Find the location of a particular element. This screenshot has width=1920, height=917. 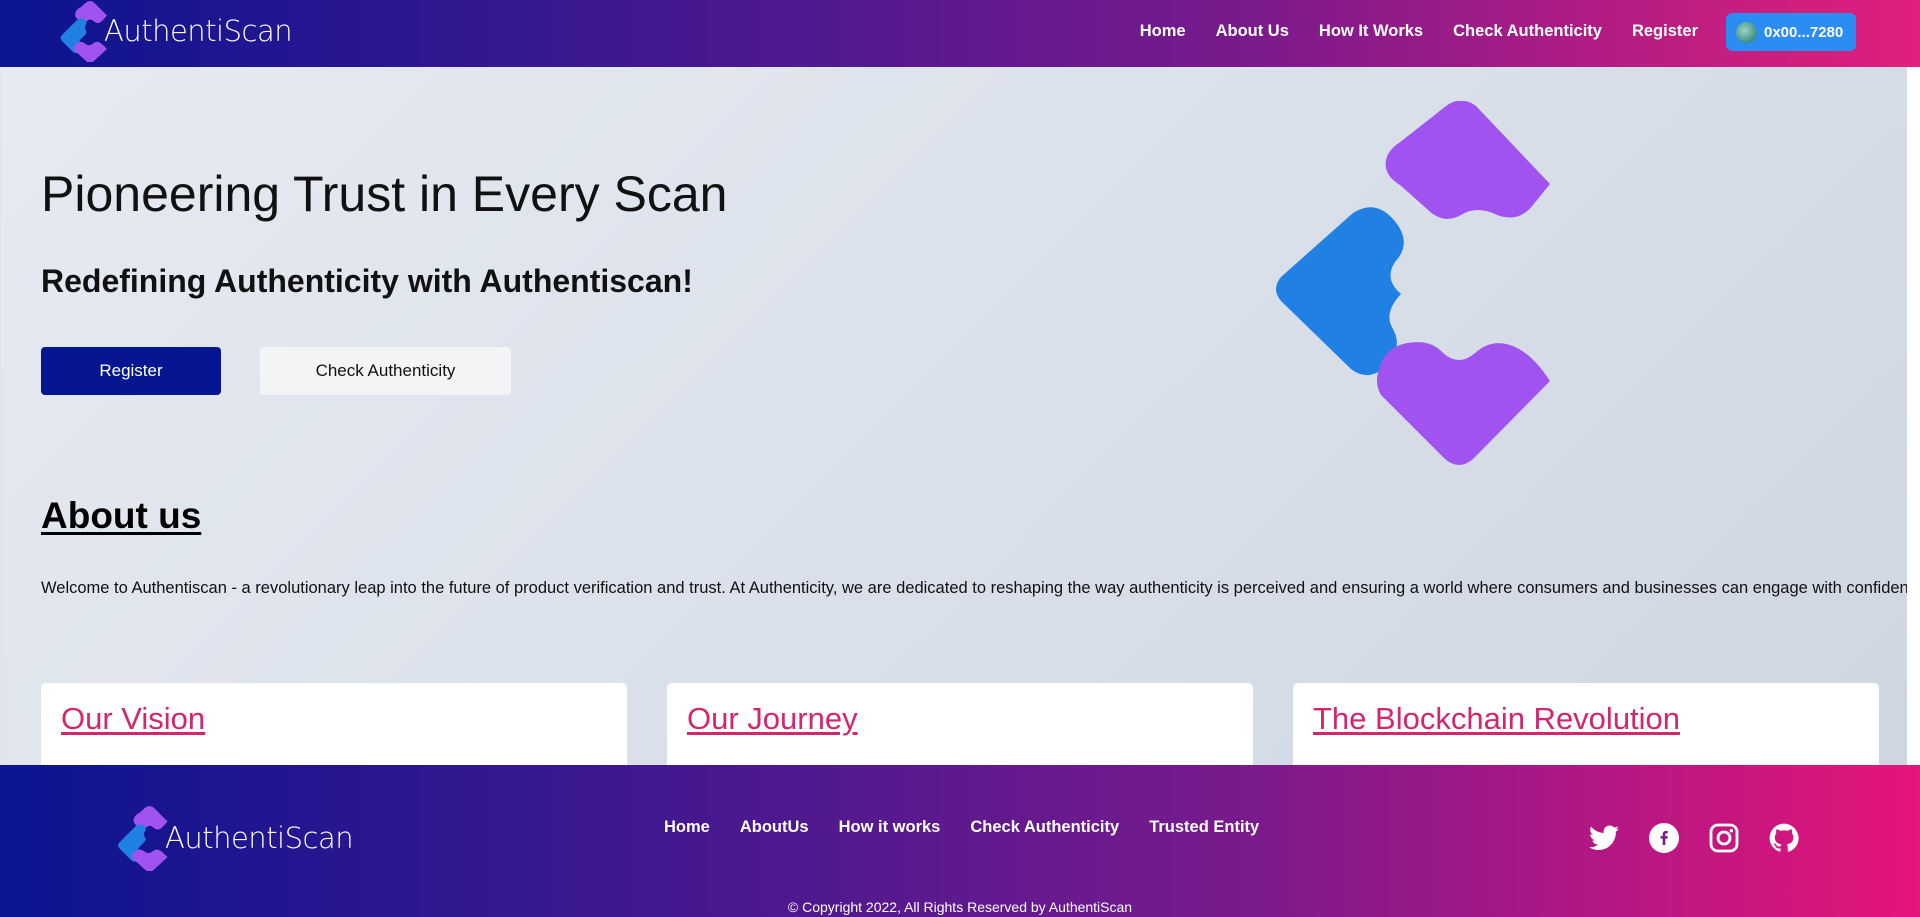

footer-brand-name: AuthentiScan is located at coordinates (259, 838).